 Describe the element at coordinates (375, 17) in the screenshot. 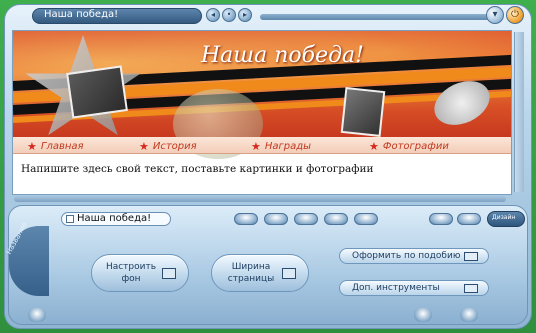

I see `title-rail` at that location.